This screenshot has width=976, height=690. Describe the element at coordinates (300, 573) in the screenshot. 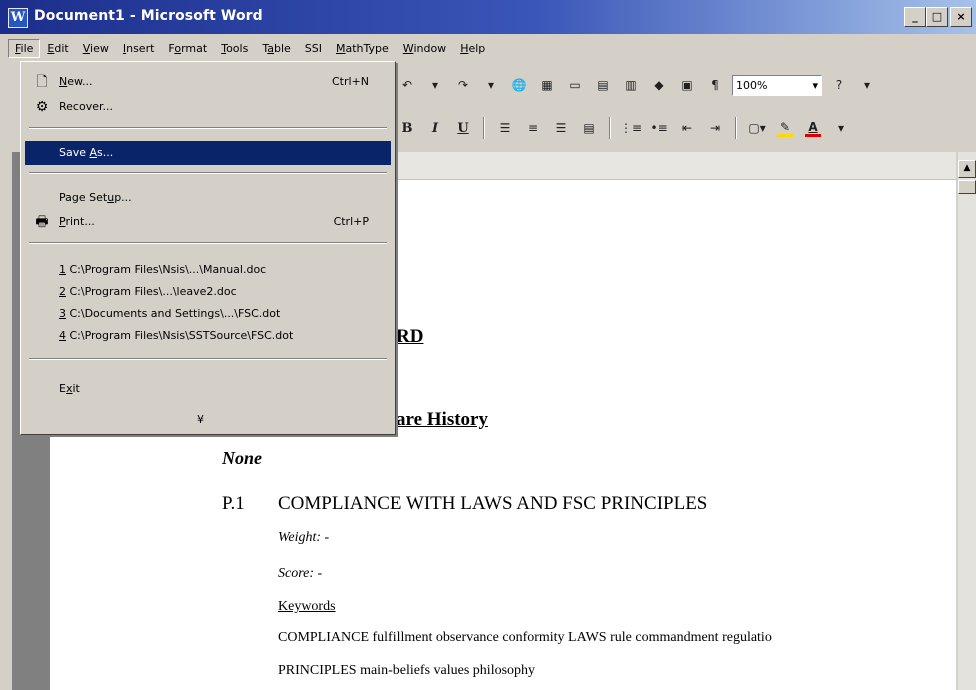

I see `score-text: Score: -` at that location.